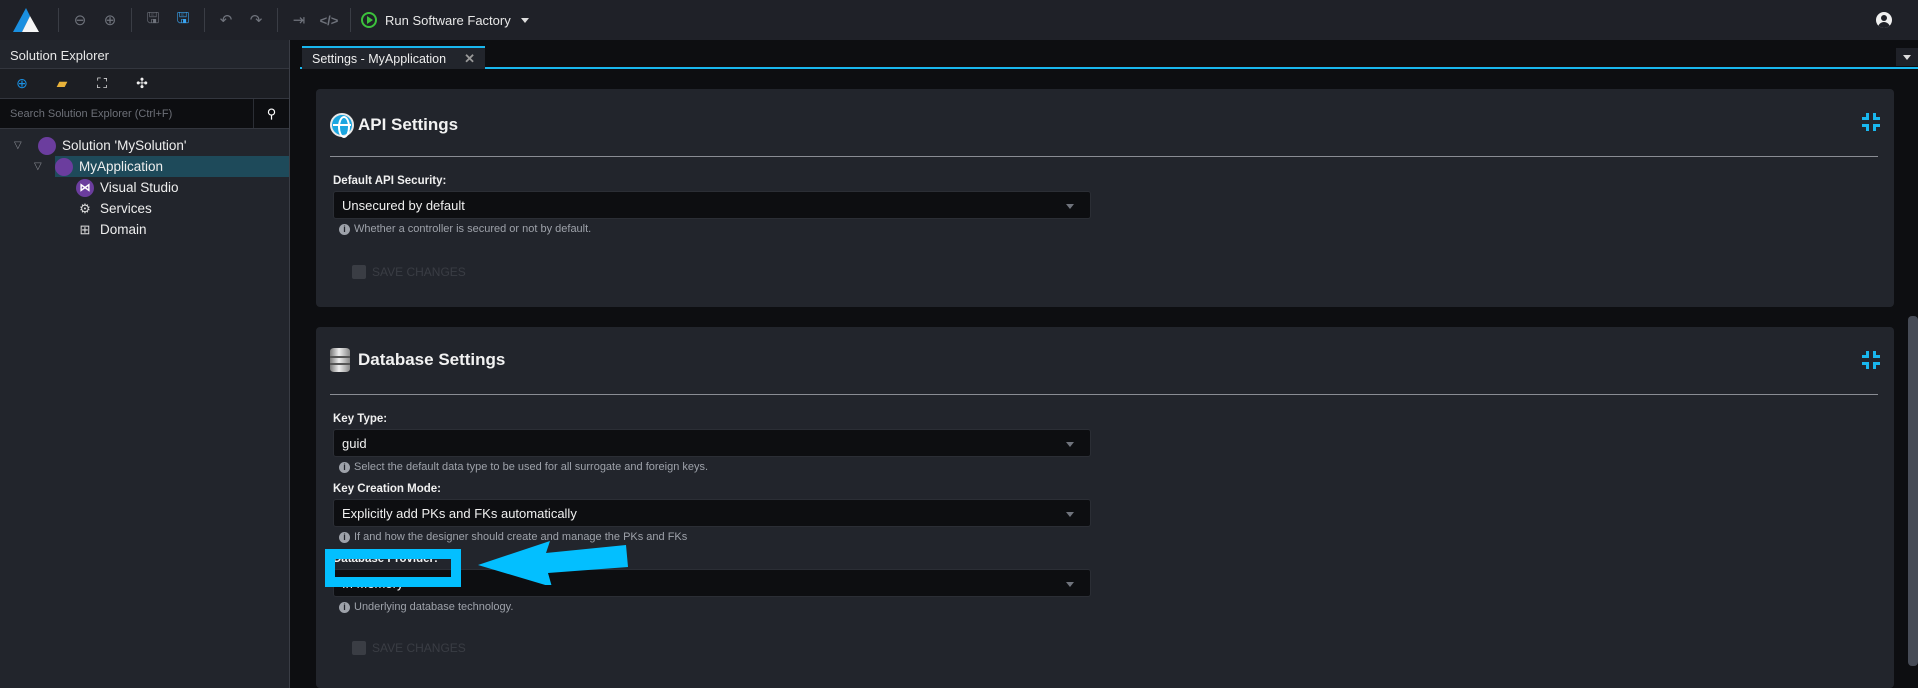  What do you see at coordinates (469, 59) in the screenshot?
I see `close-icon: ✕` at bounding box center [469, 59].